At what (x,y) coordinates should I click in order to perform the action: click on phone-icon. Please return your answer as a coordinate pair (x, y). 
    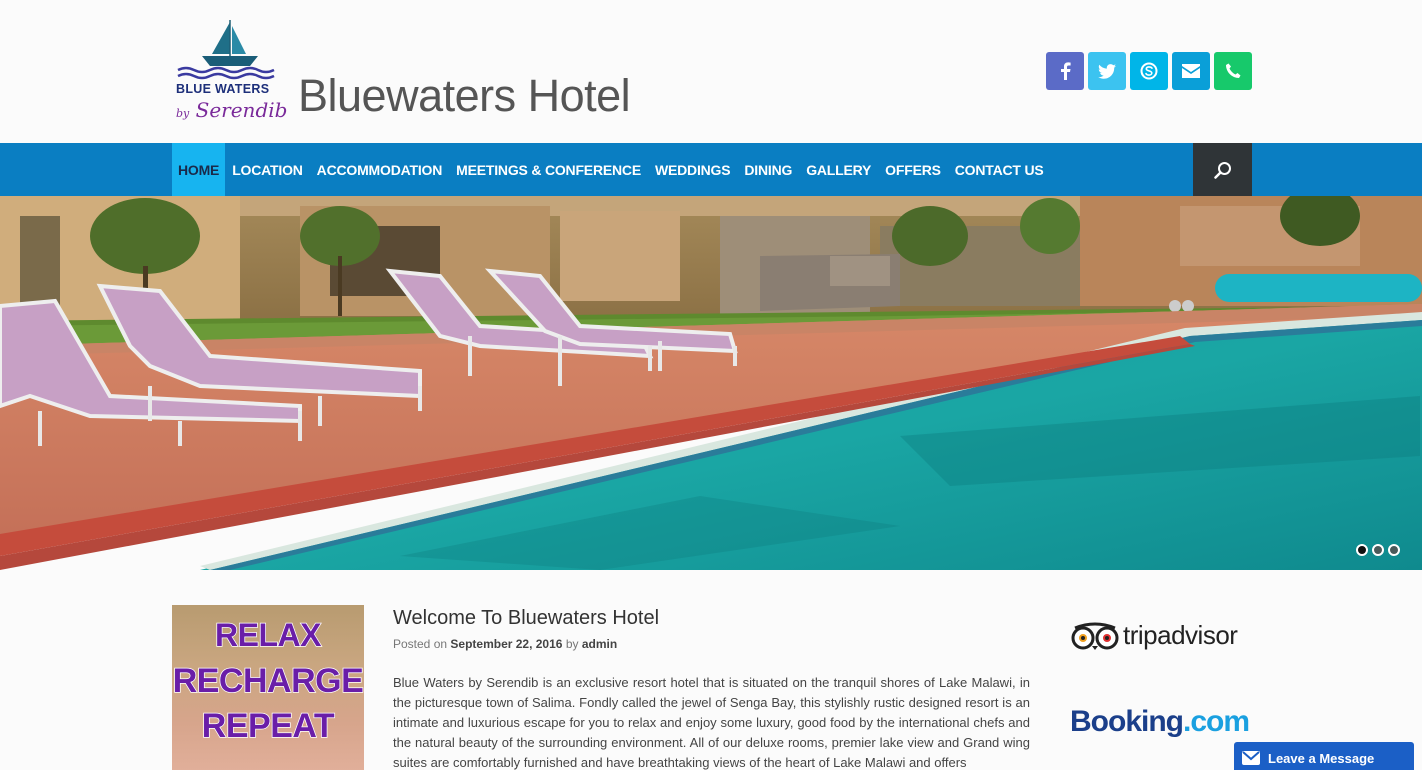
    Looking at the image, I should click on (1233, 71).